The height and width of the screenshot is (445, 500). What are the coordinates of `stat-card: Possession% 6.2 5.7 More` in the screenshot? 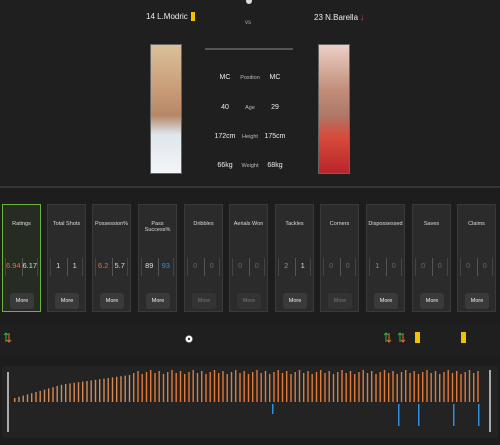 It's located at (111, 258).